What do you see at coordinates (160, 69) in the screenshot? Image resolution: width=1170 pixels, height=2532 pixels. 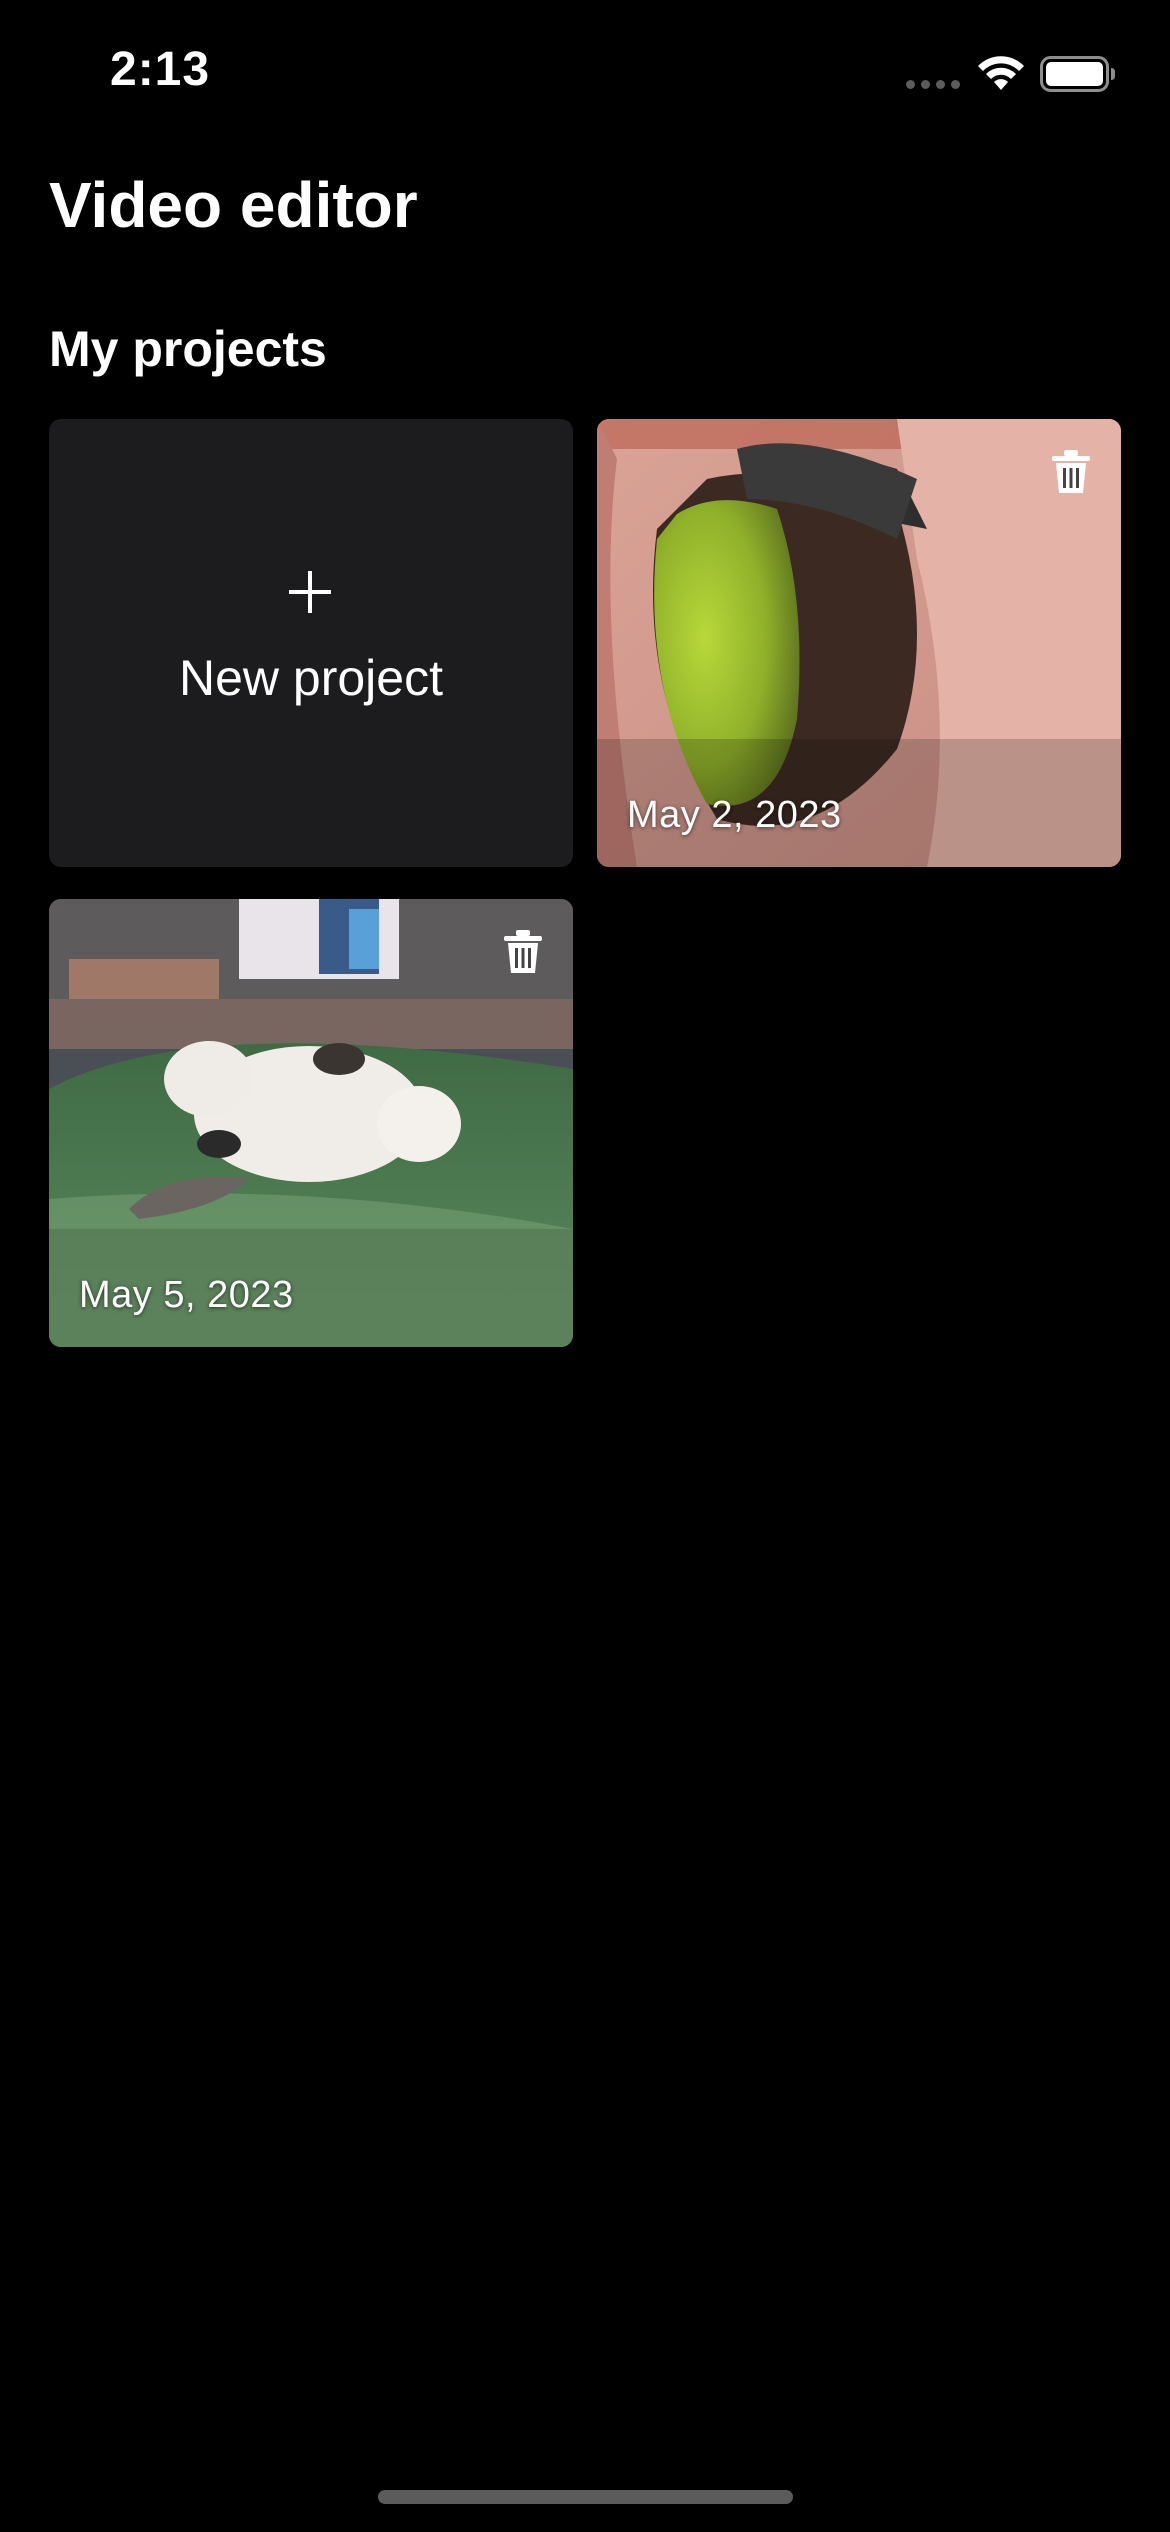 I see `status-time: 2:13` at bounding box center [160, 69].